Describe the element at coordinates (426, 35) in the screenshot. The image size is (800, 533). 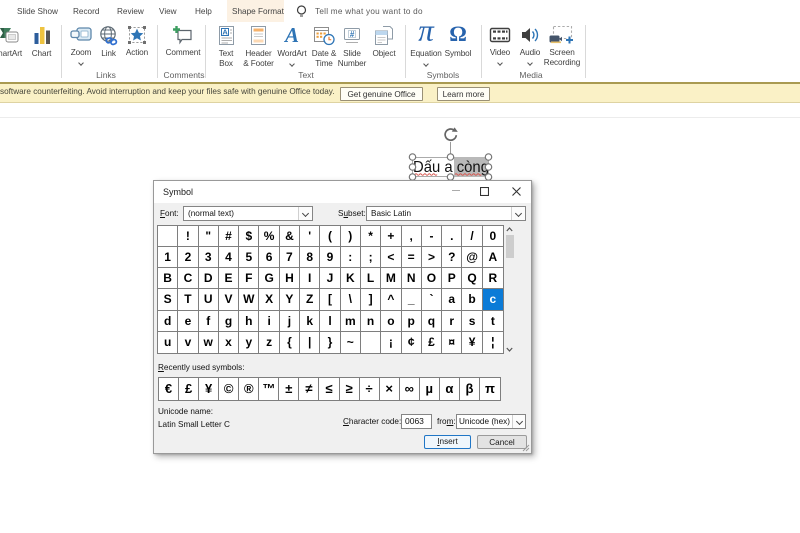
I see `svg-text: π` at that location.